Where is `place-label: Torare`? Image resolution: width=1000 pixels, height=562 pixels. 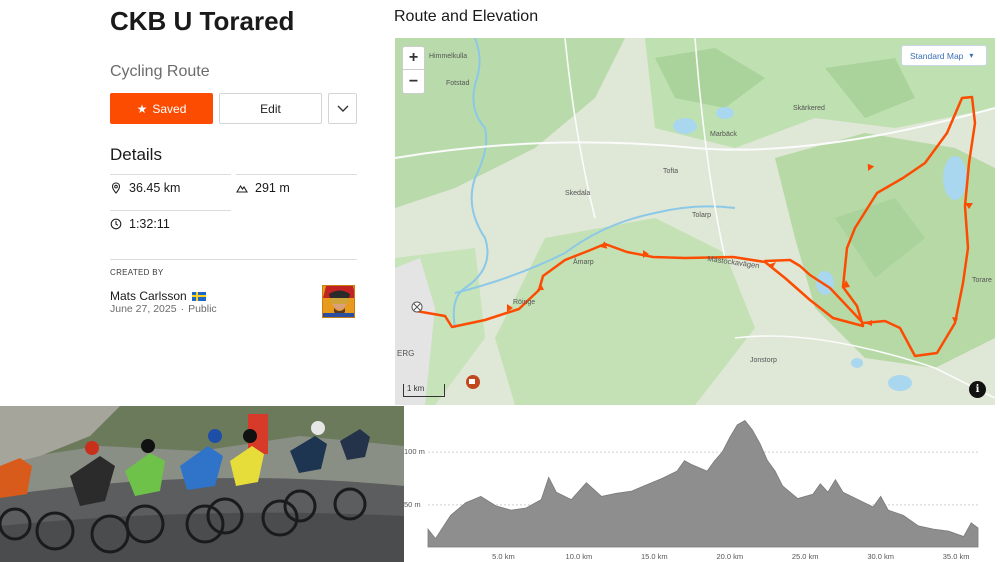 place-label: Torare is located at coordinates (982, 280).